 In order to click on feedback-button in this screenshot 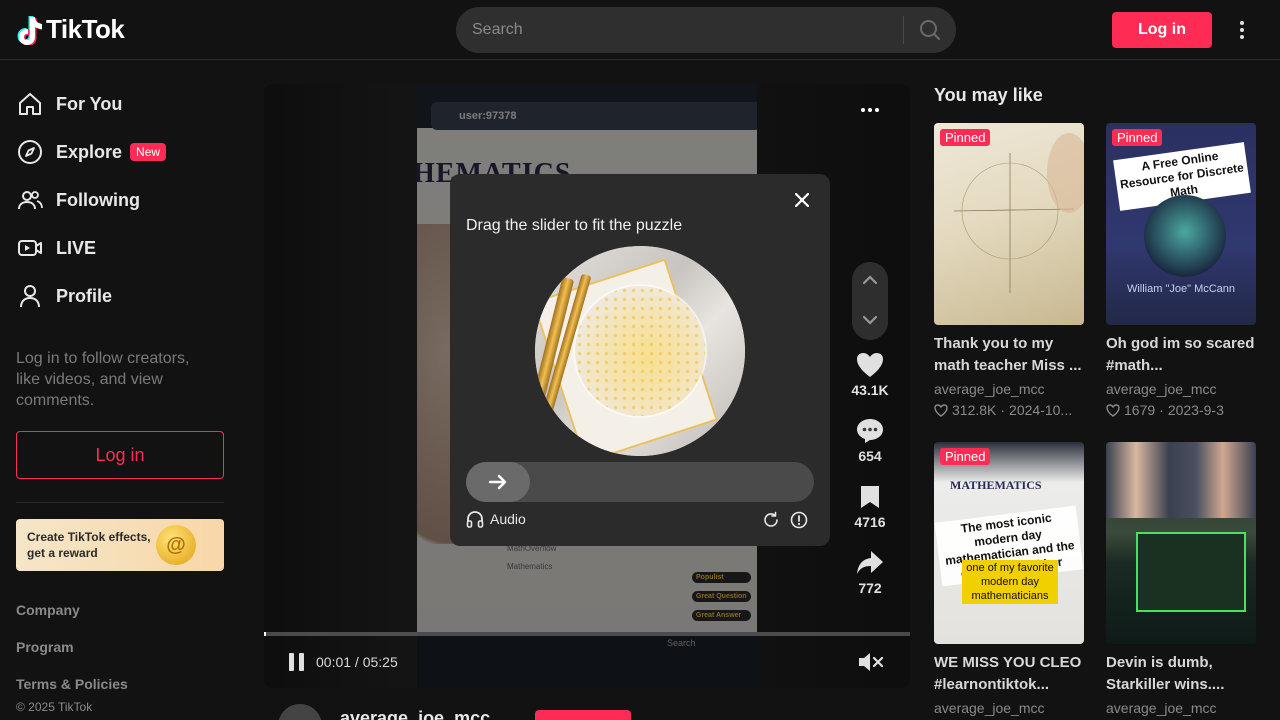, I will do `click(799, 520)`.